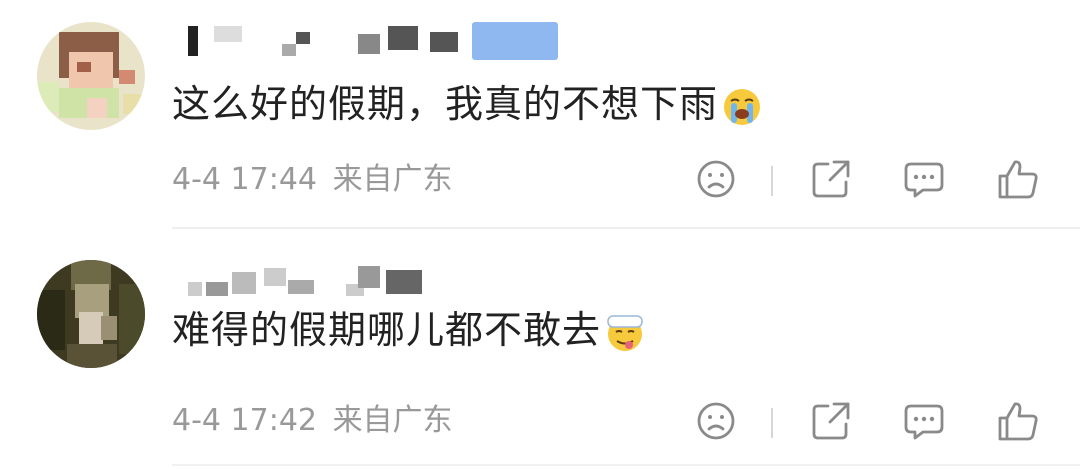 This screenshot has height=469, width=1080. Describe the element at coordinates (742, 106) in the screenshot. I see `loudly-crying-face-icon` at that location.